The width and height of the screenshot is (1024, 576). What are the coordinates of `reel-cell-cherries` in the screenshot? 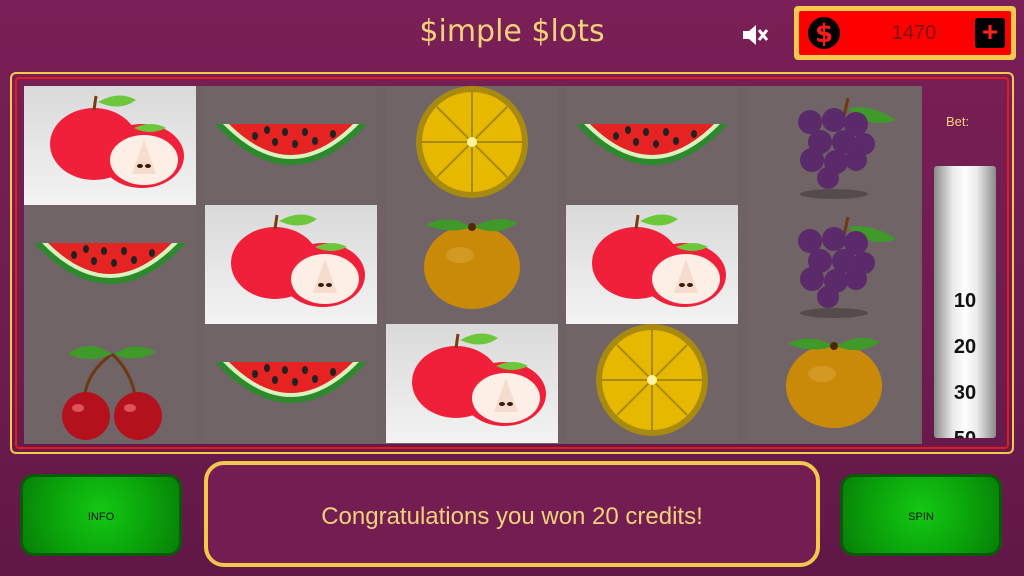 It's located at (110, 383).